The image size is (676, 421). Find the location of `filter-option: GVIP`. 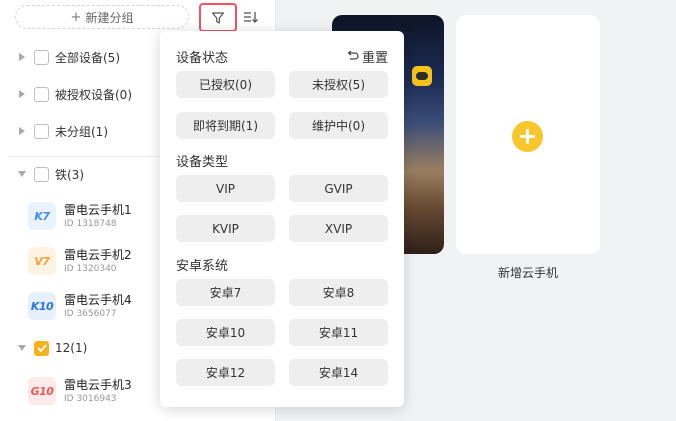

filter-option: GVIP is located at coordinates (338, 188).